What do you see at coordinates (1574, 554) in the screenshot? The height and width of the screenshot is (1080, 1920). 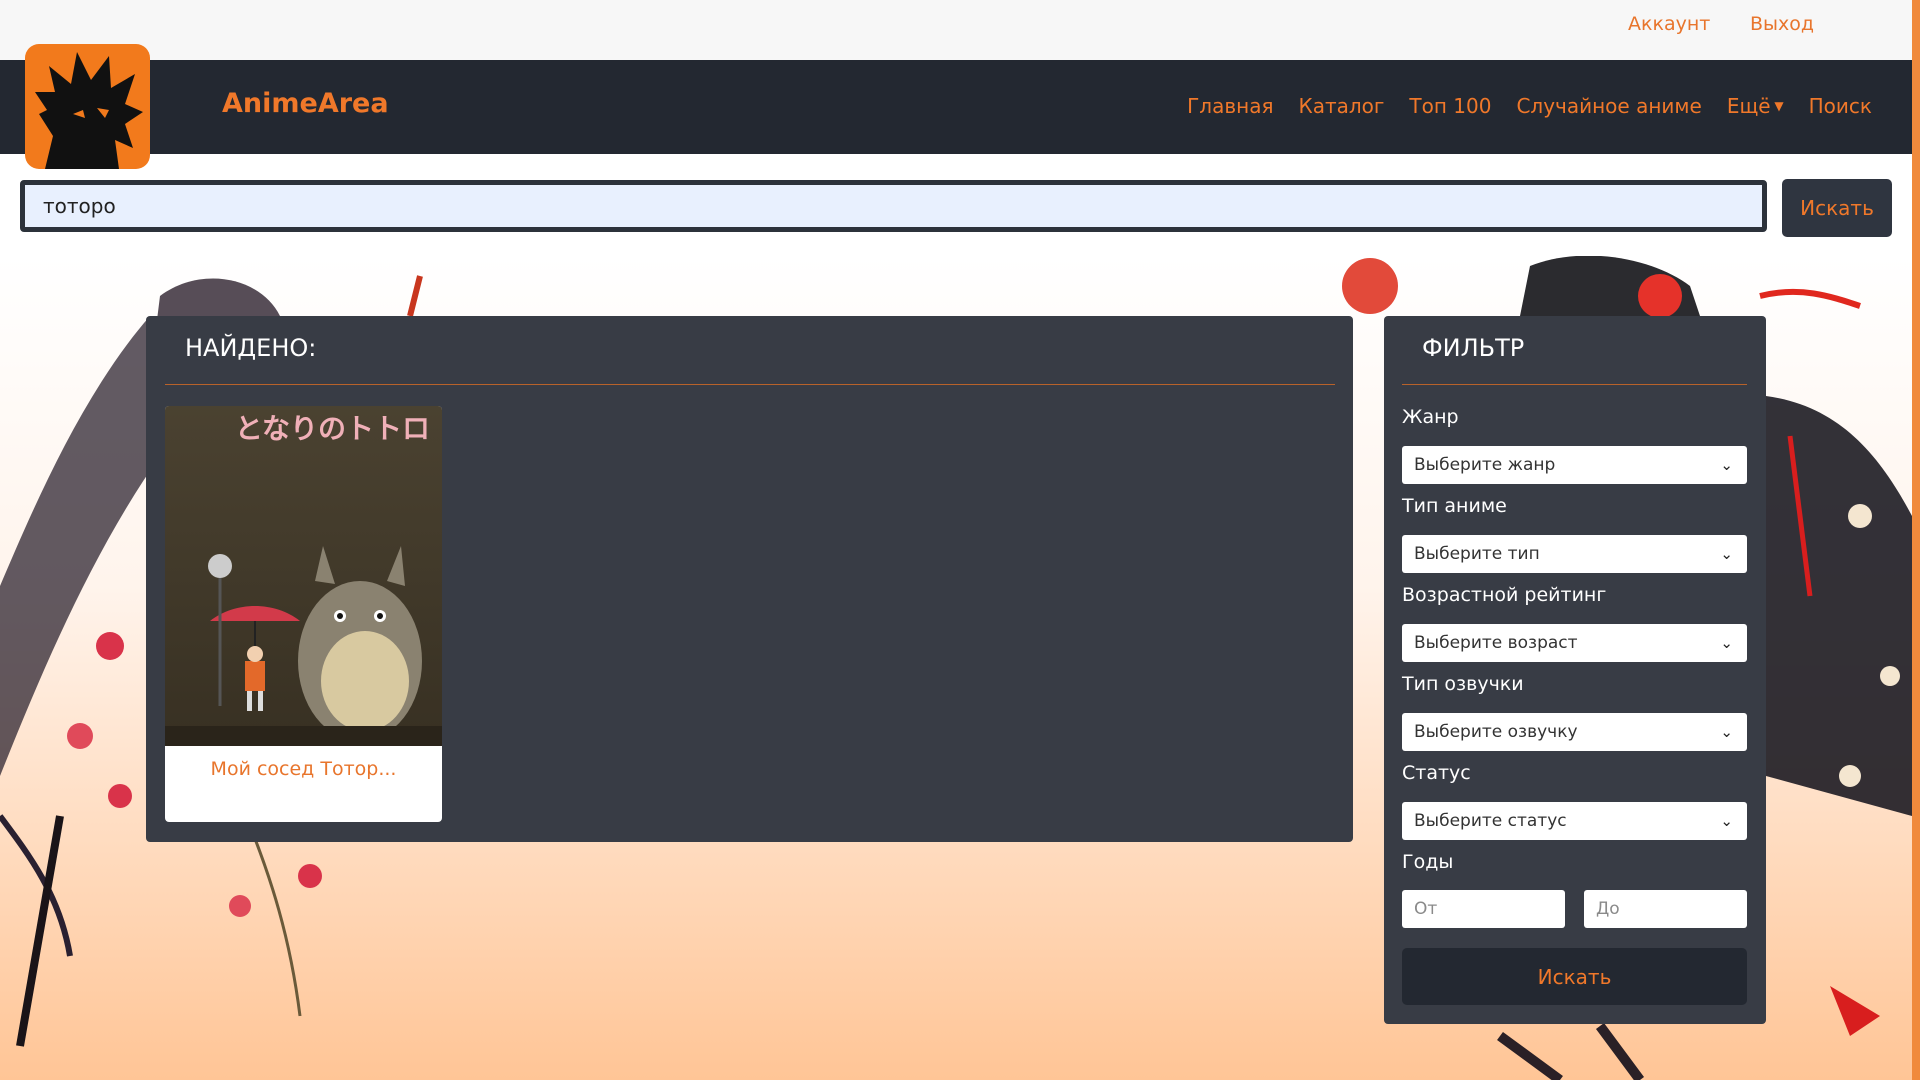 I see `type-select: Выберите тип ⌄` at bounding box center [1574, 554].